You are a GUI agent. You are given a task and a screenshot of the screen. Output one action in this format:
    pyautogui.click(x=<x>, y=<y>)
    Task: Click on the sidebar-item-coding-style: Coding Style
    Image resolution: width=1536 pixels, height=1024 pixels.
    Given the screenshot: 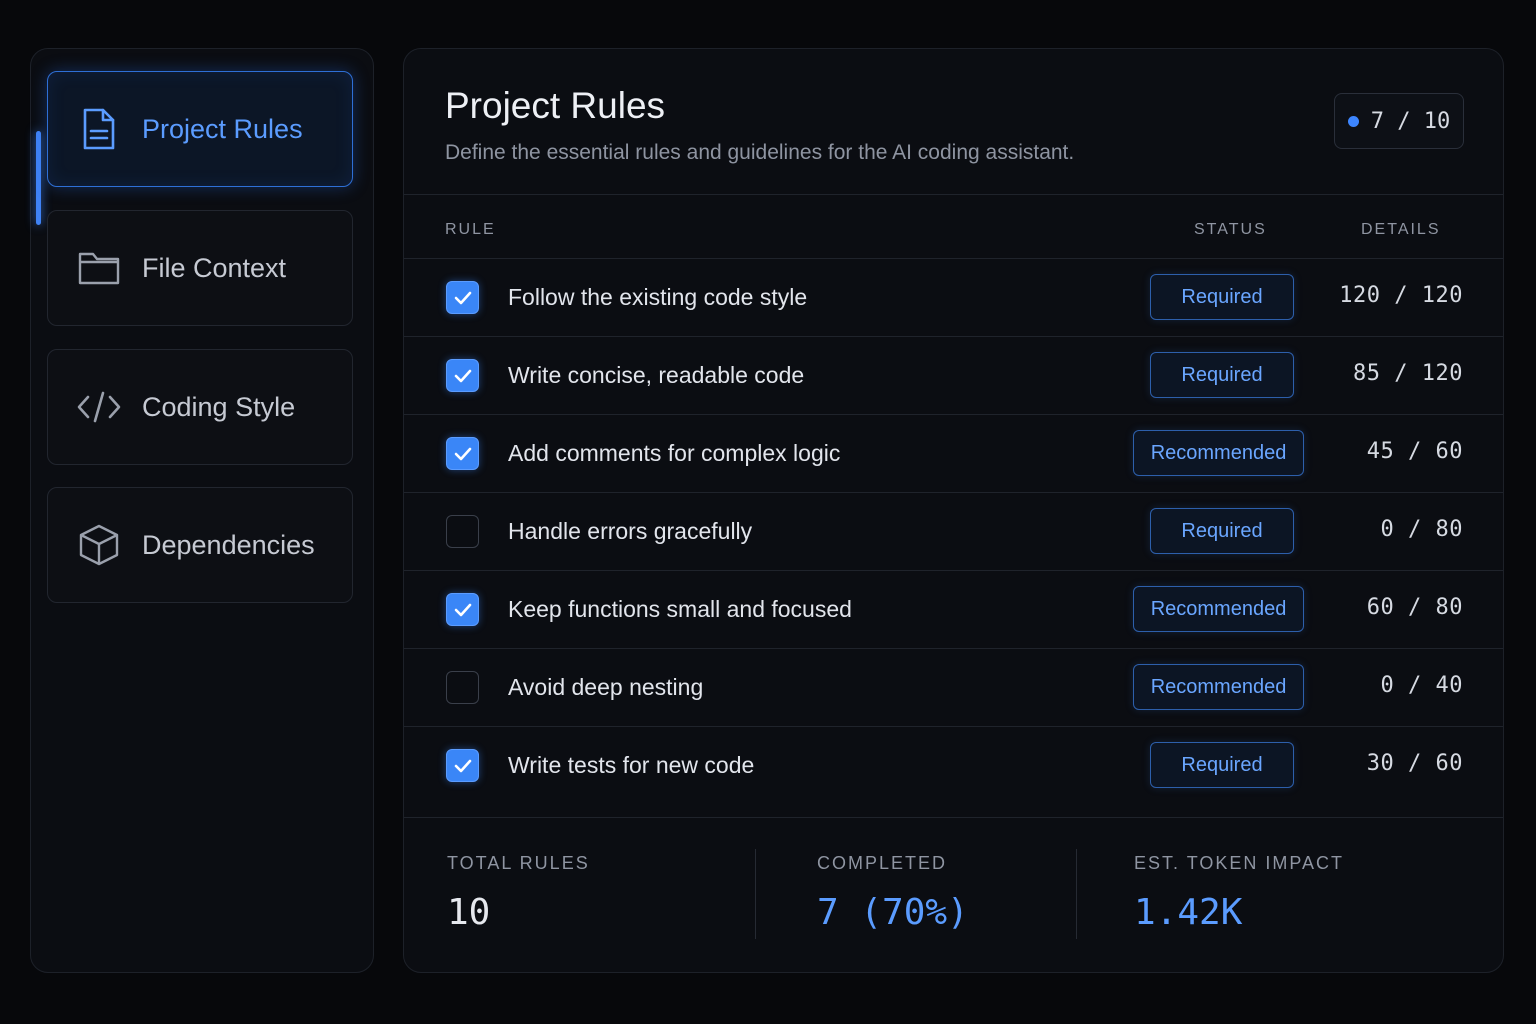 What is the action you would take?
    pyautogui.click(x=200, y=407)
    